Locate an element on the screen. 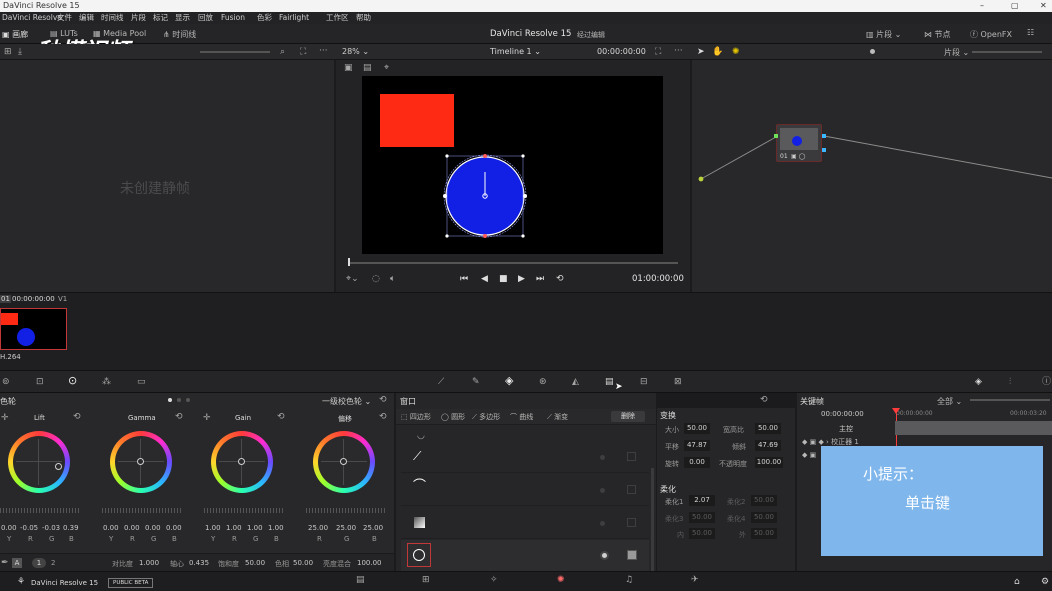  close-button: ✕ is located at coordinates (1043, 6).